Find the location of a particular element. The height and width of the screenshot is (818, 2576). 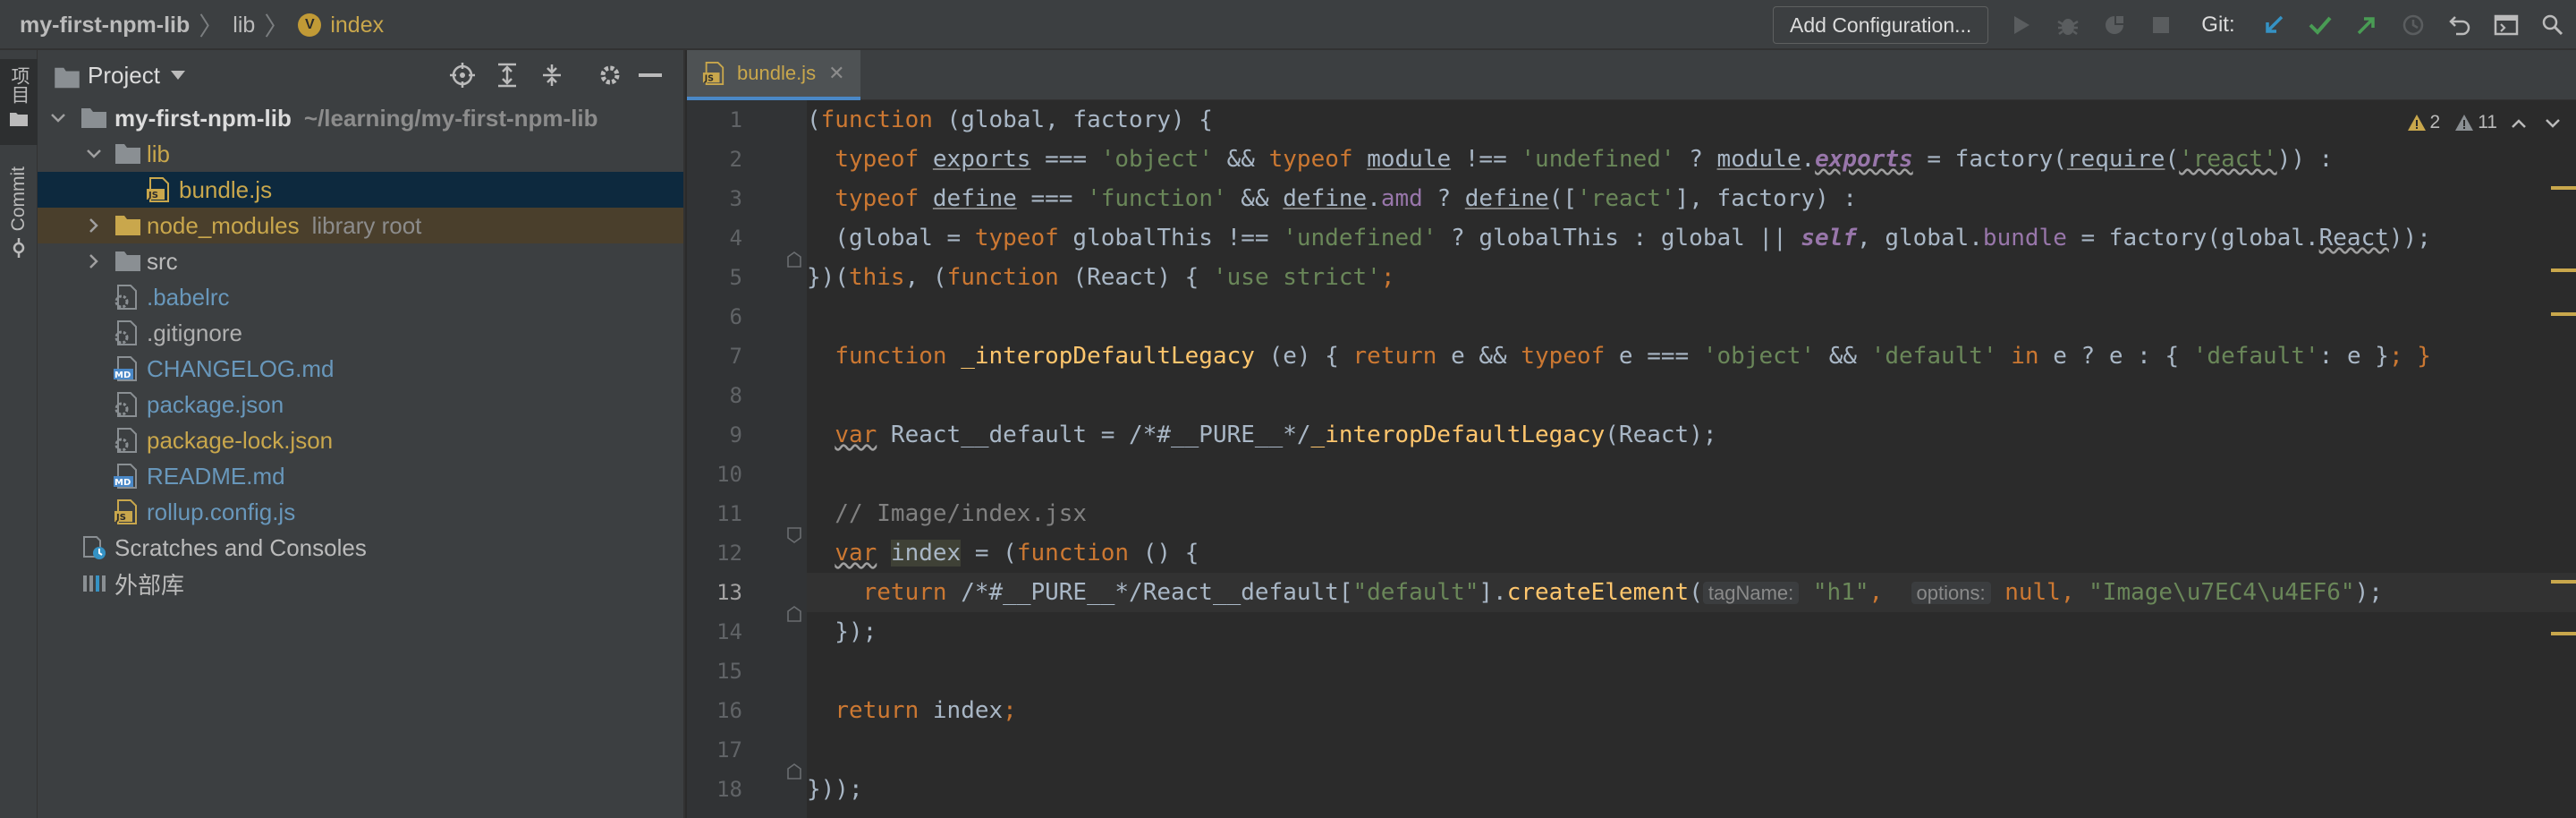

commit-icon is located at coordinates (19, 249).